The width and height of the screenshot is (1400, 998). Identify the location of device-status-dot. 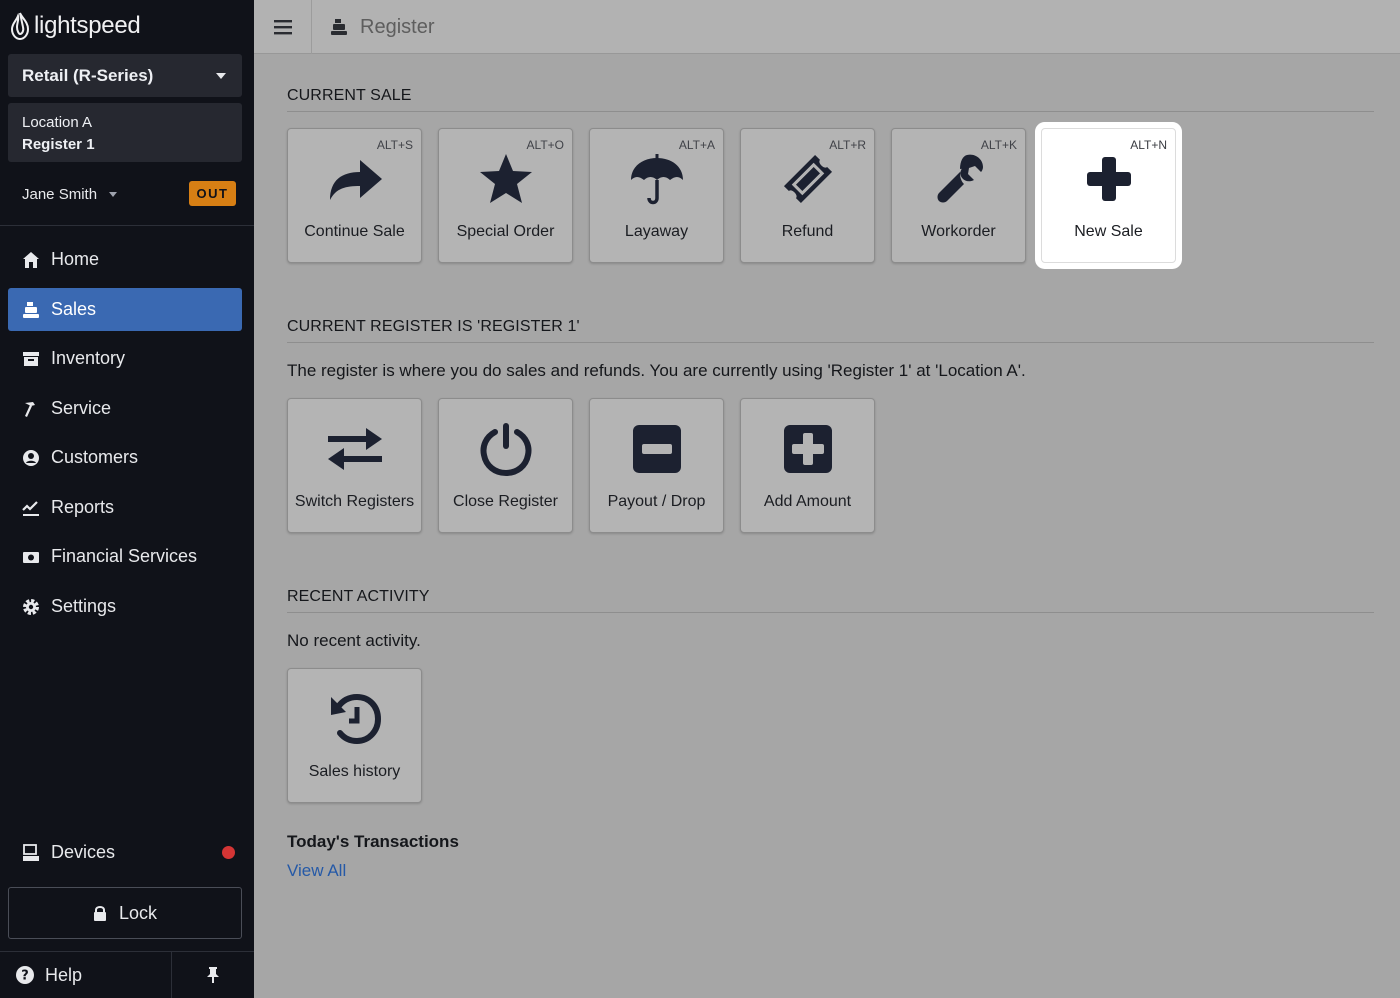
(228, 852).